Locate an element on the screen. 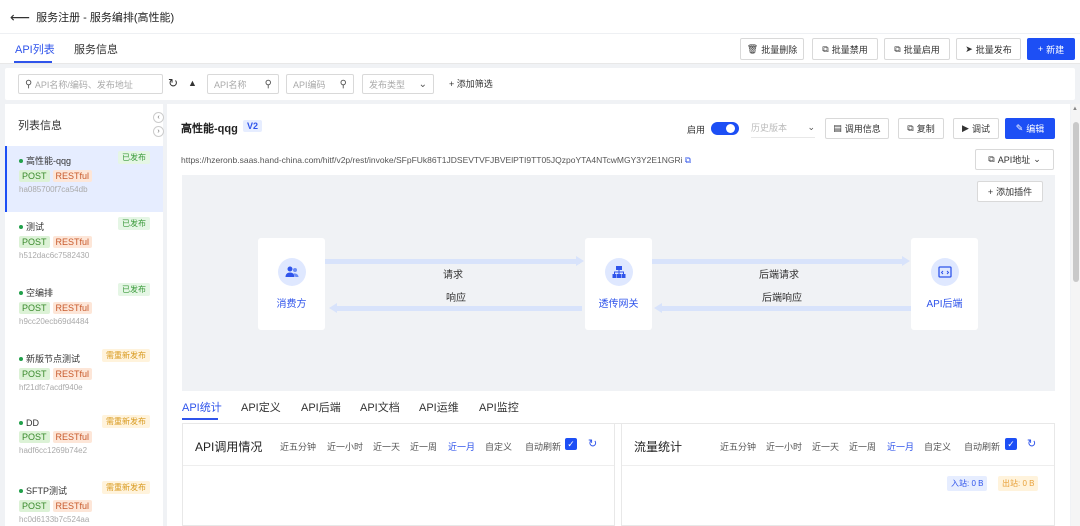 The height and width of the screenshot is (526, 1080). add-plugin-button: + 添加插件 is located at coordinates (1010, 191).